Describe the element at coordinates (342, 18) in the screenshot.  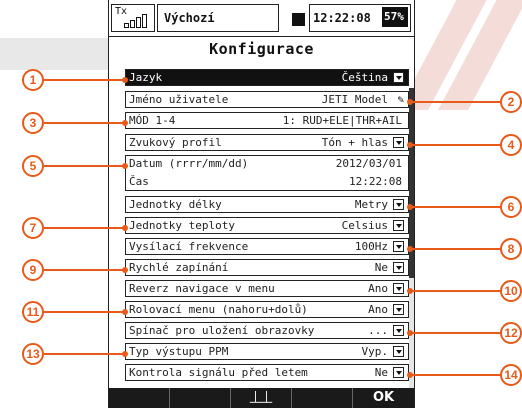
I see `clock-time: 12:22:08` at that location.